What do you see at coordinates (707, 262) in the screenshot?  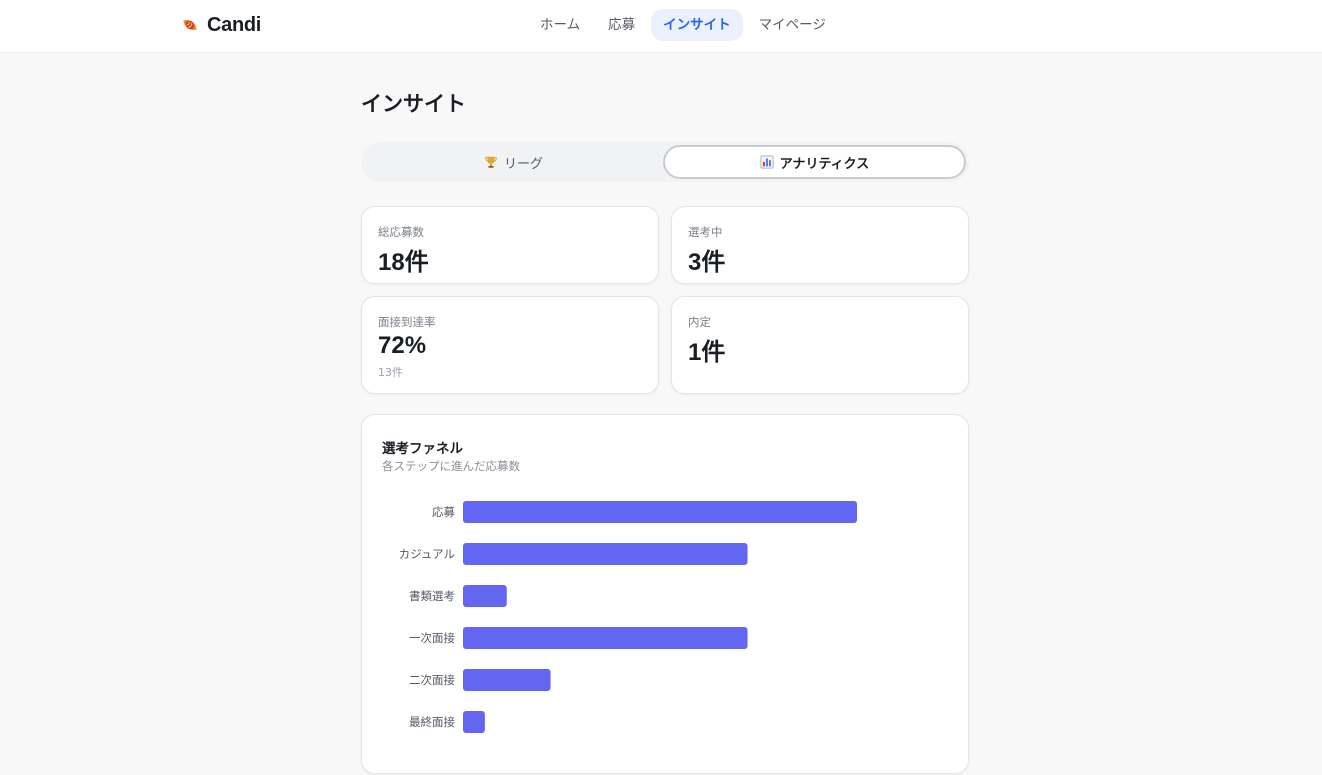 I see `stat-value: 3件` at bounding box center [707, 262].